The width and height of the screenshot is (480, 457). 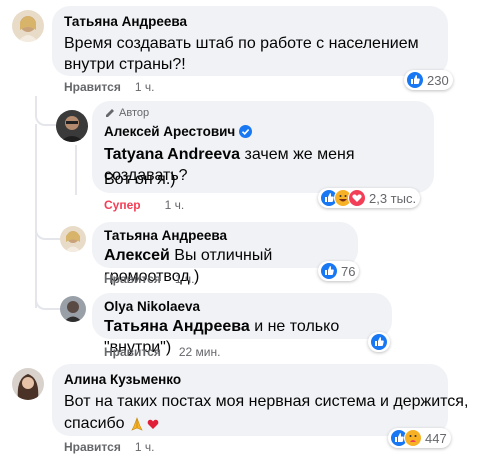 What do you see at coordinates (162, 352) in the screenshot?
I see `comment-meta: Нравится 22 мин.` at bounding box center [162, 352].